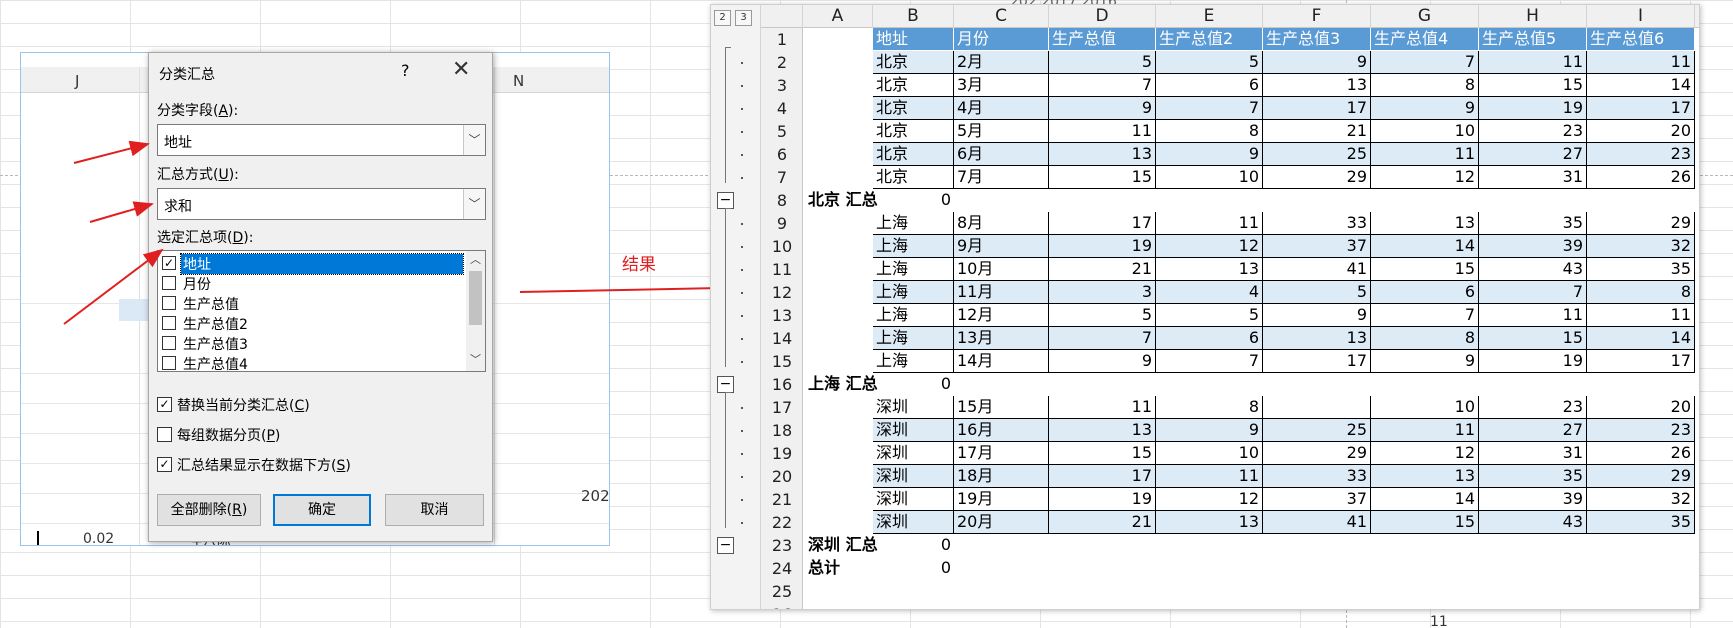 Image resolution: width=1733 pixels, height=628 pixels. Describe the element at coordinates (1209, 177) in the screenshot. I see `table-cell: 10` at that location.